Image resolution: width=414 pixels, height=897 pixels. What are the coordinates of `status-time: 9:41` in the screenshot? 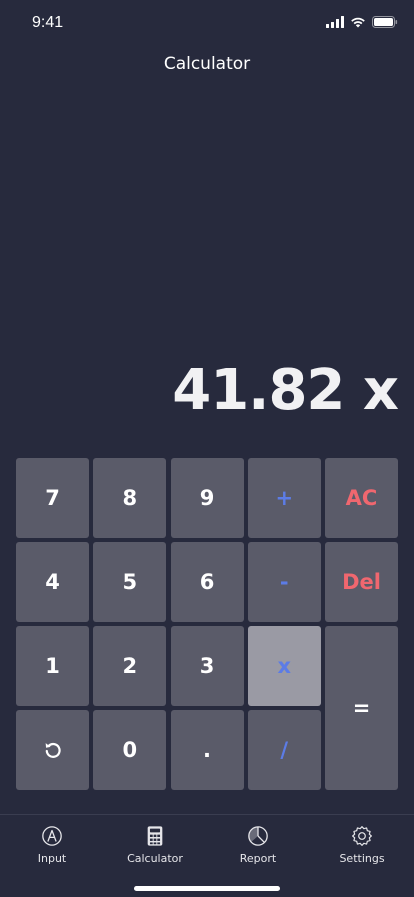 It's located at (48, 22).